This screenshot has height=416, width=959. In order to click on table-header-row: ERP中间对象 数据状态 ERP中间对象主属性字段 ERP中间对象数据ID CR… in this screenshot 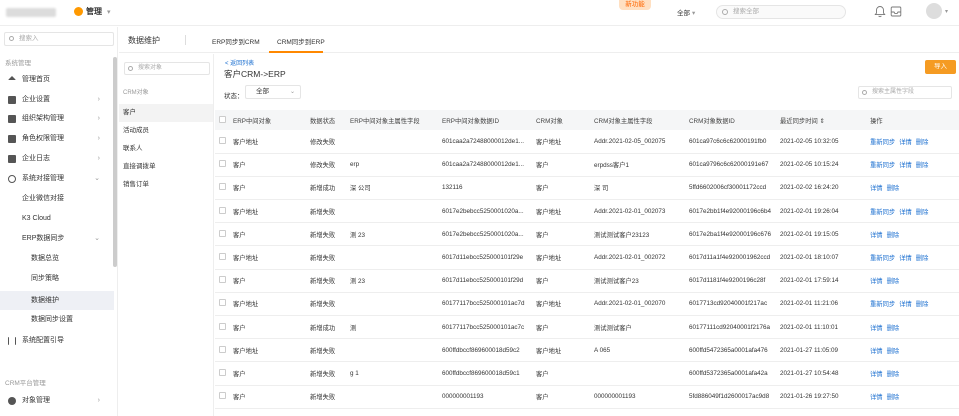, I will do `click(587, 120)`.